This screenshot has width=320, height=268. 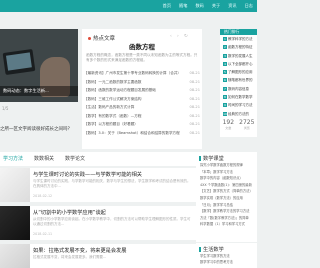 I want to click on ranking-item: 9 时间的学习方法, so click(x=238, y=105).